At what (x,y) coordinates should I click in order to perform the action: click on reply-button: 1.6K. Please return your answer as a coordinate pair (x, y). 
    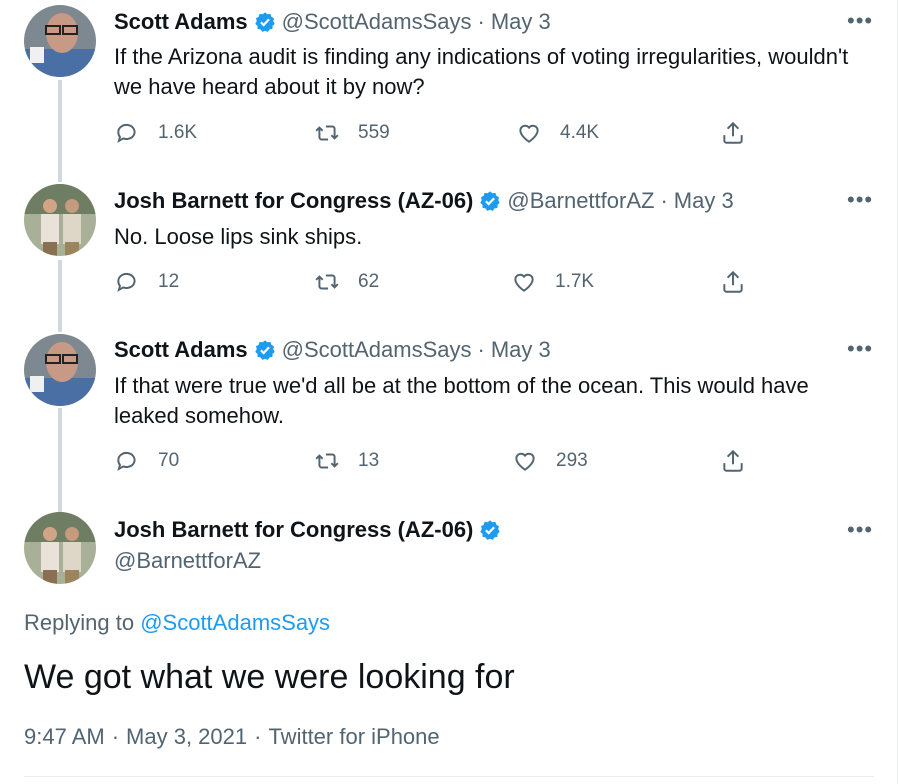
    Looking at the image, I should click on (155, 133).